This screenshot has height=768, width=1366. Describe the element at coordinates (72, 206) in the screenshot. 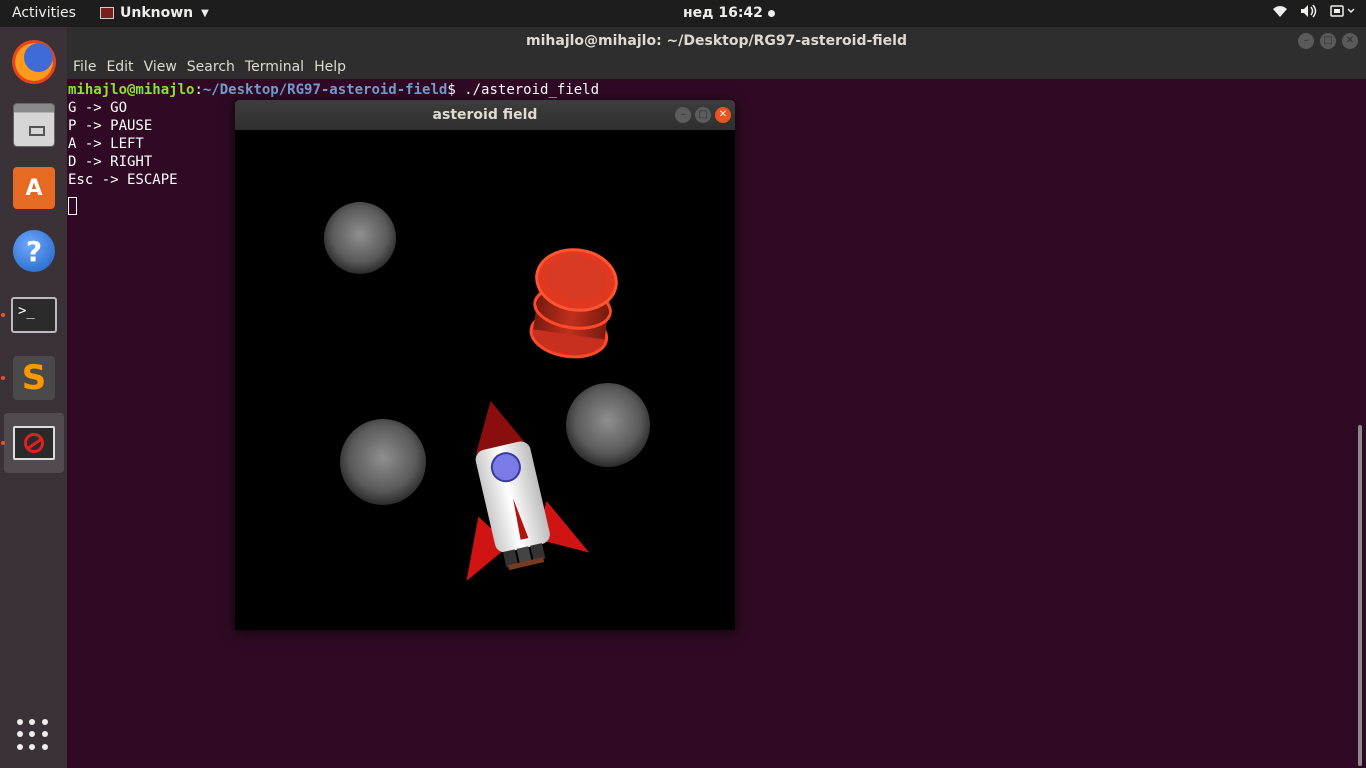

I see `text-cursor` at that location.